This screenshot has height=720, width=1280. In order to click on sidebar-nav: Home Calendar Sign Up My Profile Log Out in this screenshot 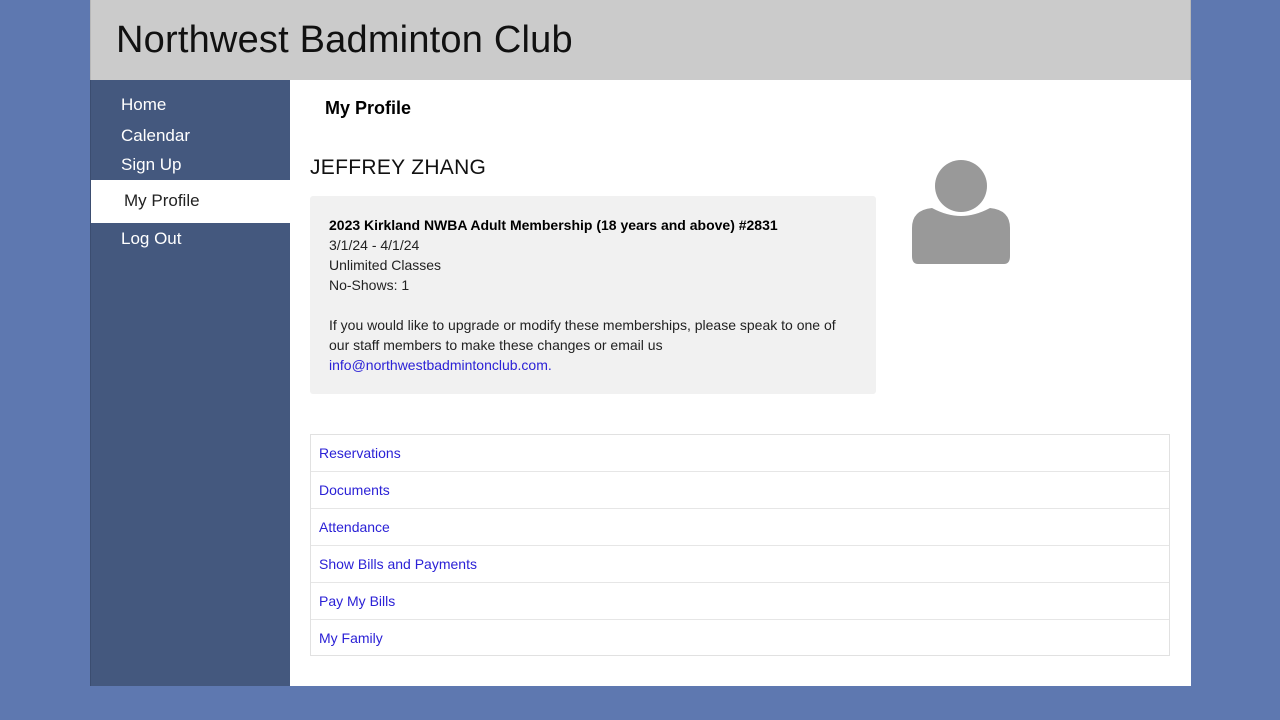, I will do `click(190, 383)`.